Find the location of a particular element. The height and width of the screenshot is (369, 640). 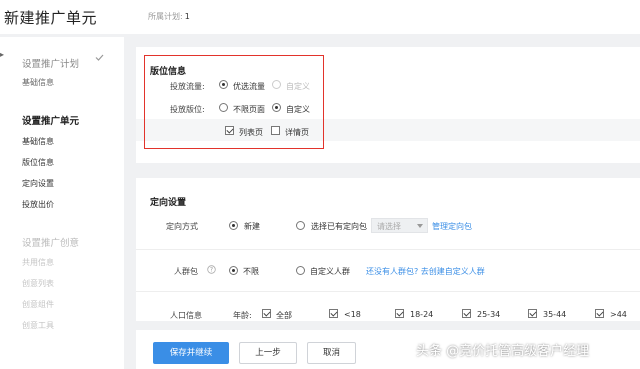

targeting-section-title: 定向设置 is located at coordinates (168, 203).